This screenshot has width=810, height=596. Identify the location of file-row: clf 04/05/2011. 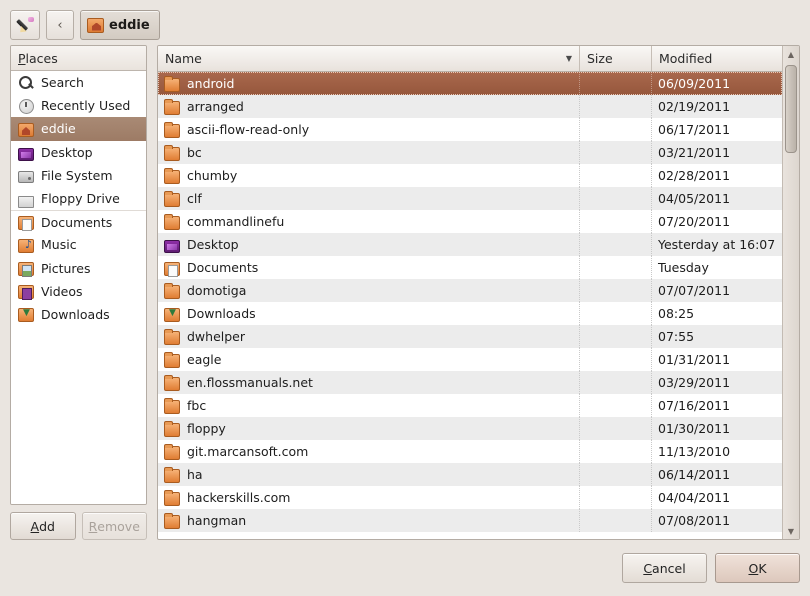
(470, 198).